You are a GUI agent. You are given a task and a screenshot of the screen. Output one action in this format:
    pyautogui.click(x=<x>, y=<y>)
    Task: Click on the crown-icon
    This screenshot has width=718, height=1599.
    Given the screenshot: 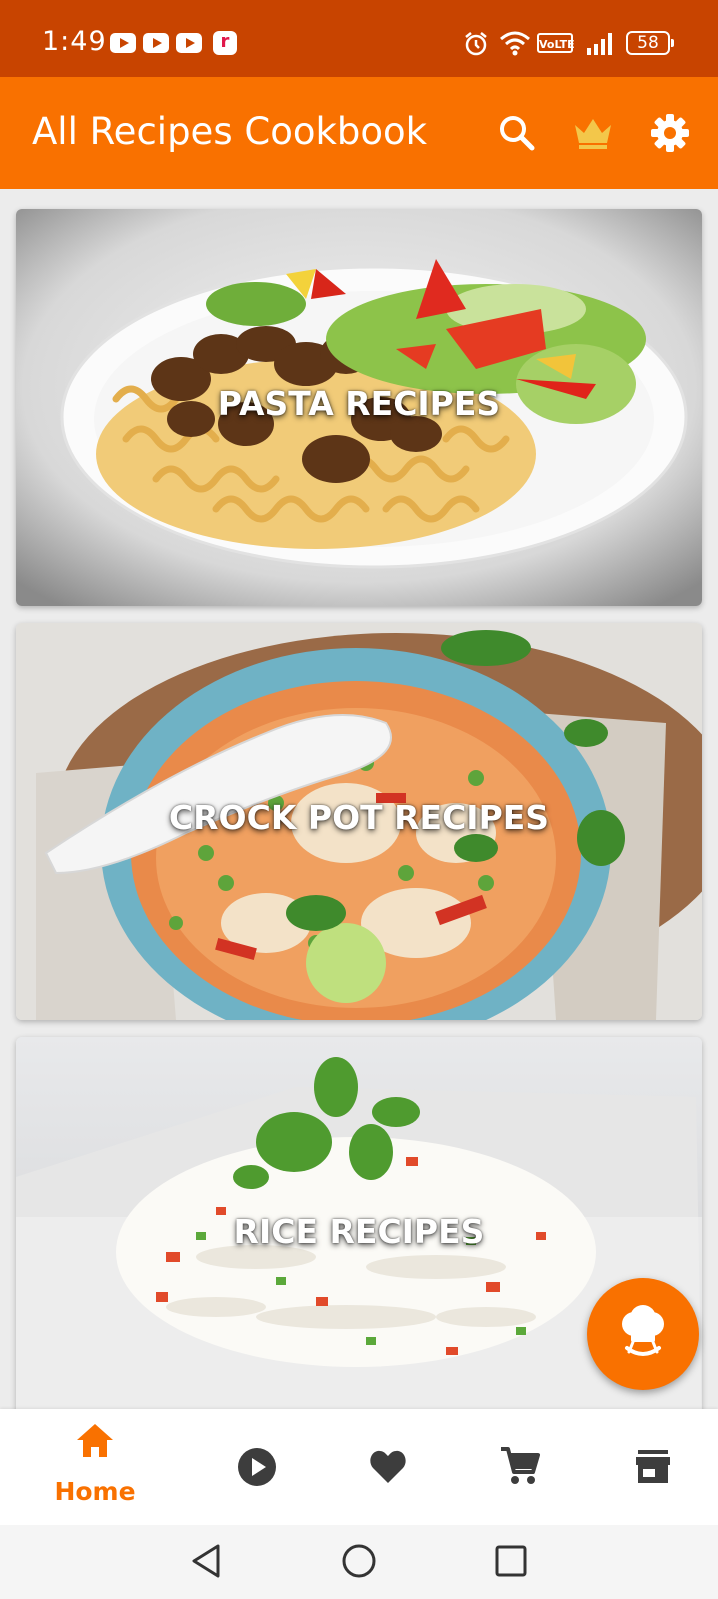 What is the action you would take?
    pyautogui.click(x=593, y=133)
    